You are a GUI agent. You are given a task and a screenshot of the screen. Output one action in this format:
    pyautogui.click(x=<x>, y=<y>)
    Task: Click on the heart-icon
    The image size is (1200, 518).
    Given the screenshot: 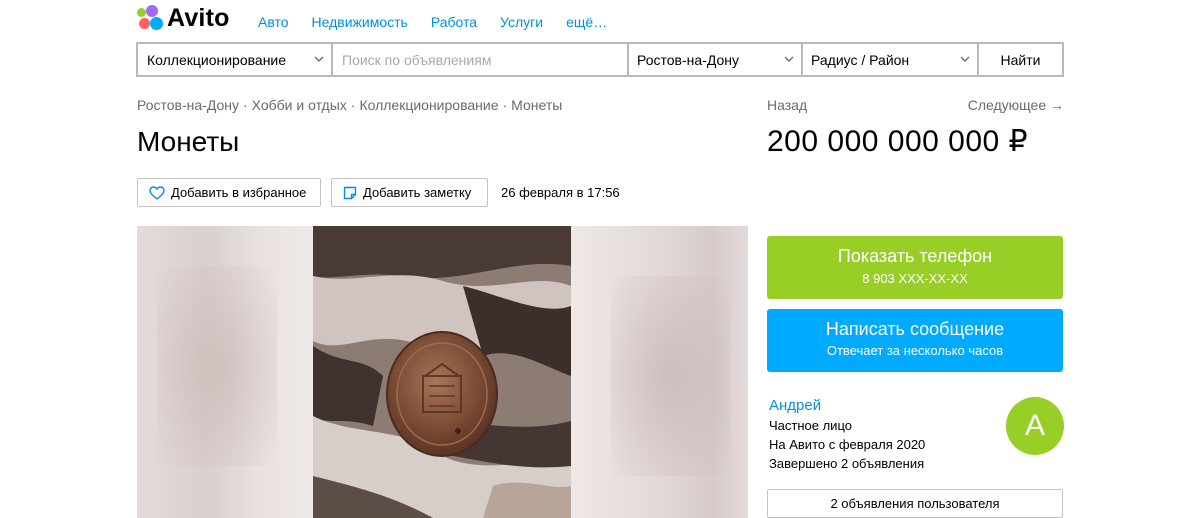 What is the action you would take?
    pyautogui.click(x=157, y=192)
    